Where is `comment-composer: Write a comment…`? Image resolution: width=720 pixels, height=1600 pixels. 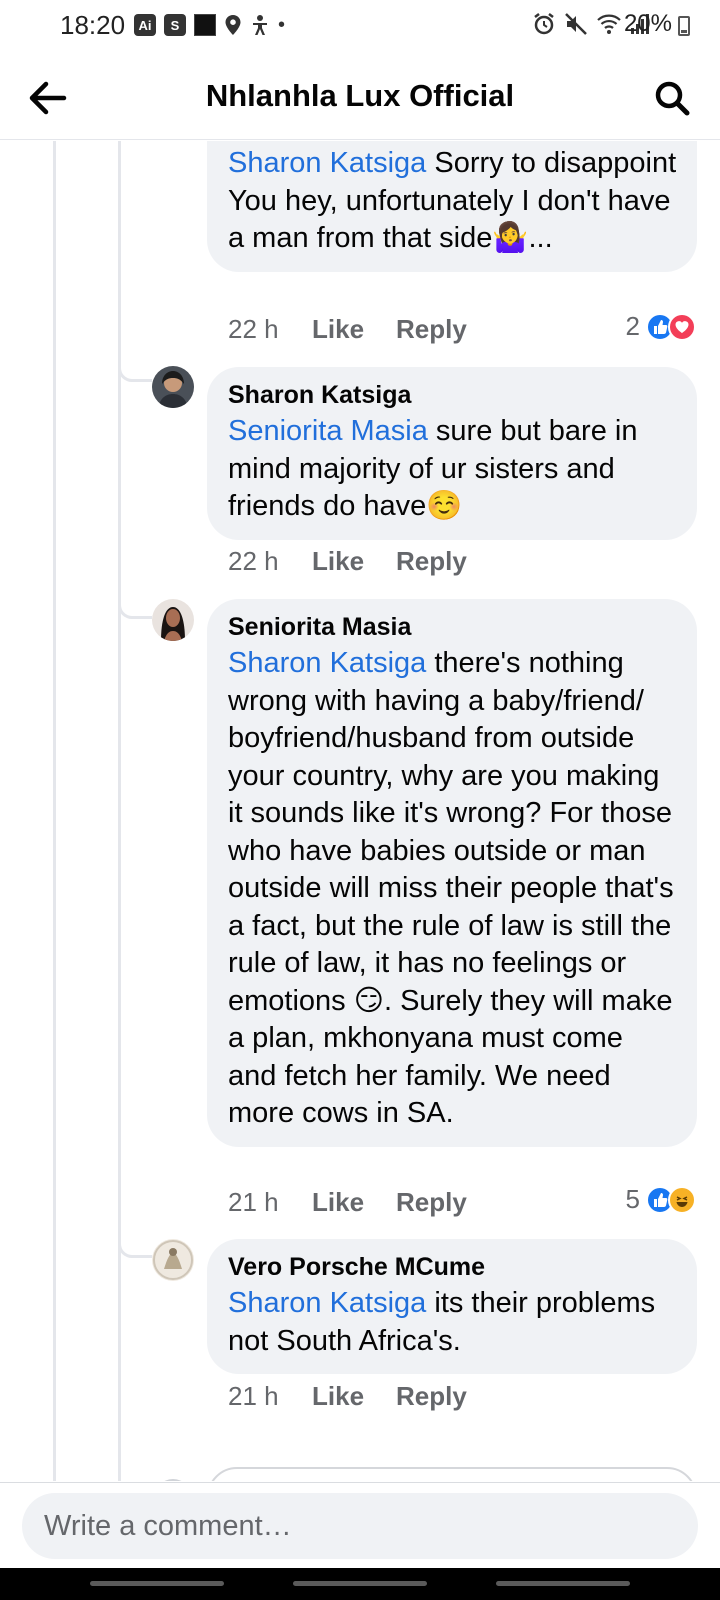 comment-composer: Write a comment… is located at coordinates (360, 1525).